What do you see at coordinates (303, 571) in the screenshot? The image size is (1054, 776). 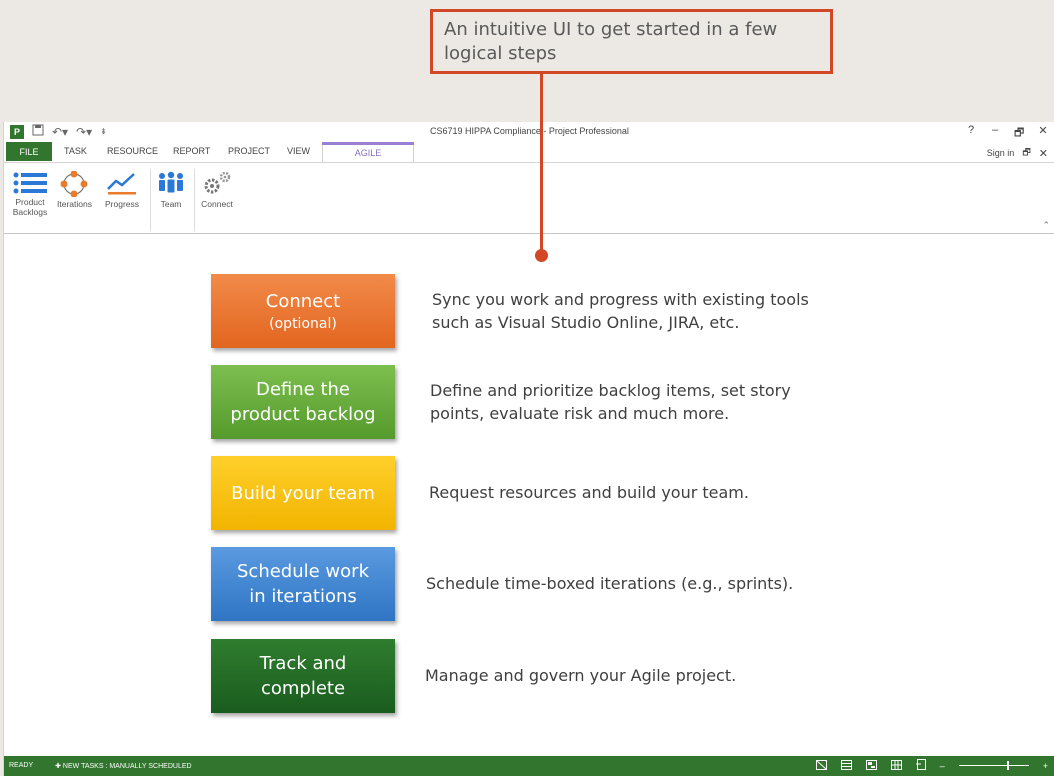 I see `step-title: Schedule work` at bounding box center [303, 571].